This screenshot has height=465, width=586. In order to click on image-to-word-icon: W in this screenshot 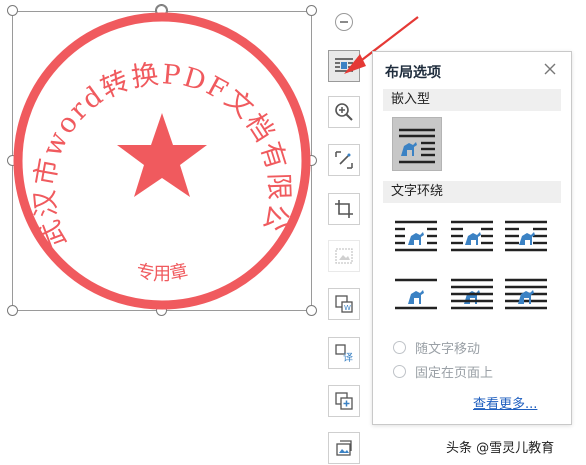, I will do `click(344, 304)`.